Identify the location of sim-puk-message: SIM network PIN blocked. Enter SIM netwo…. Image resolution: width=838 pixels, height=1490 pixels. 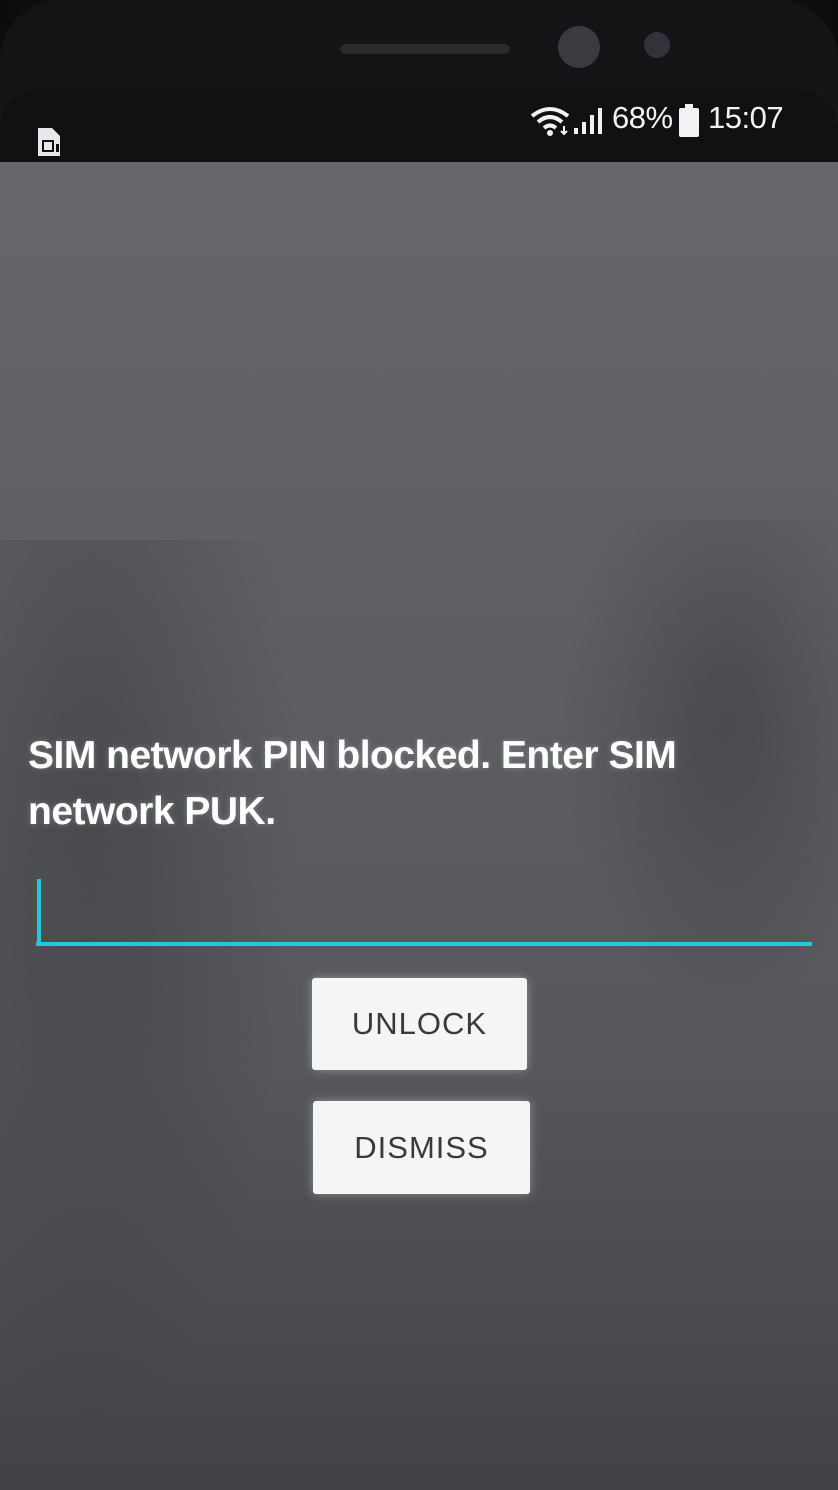
(352, 783).